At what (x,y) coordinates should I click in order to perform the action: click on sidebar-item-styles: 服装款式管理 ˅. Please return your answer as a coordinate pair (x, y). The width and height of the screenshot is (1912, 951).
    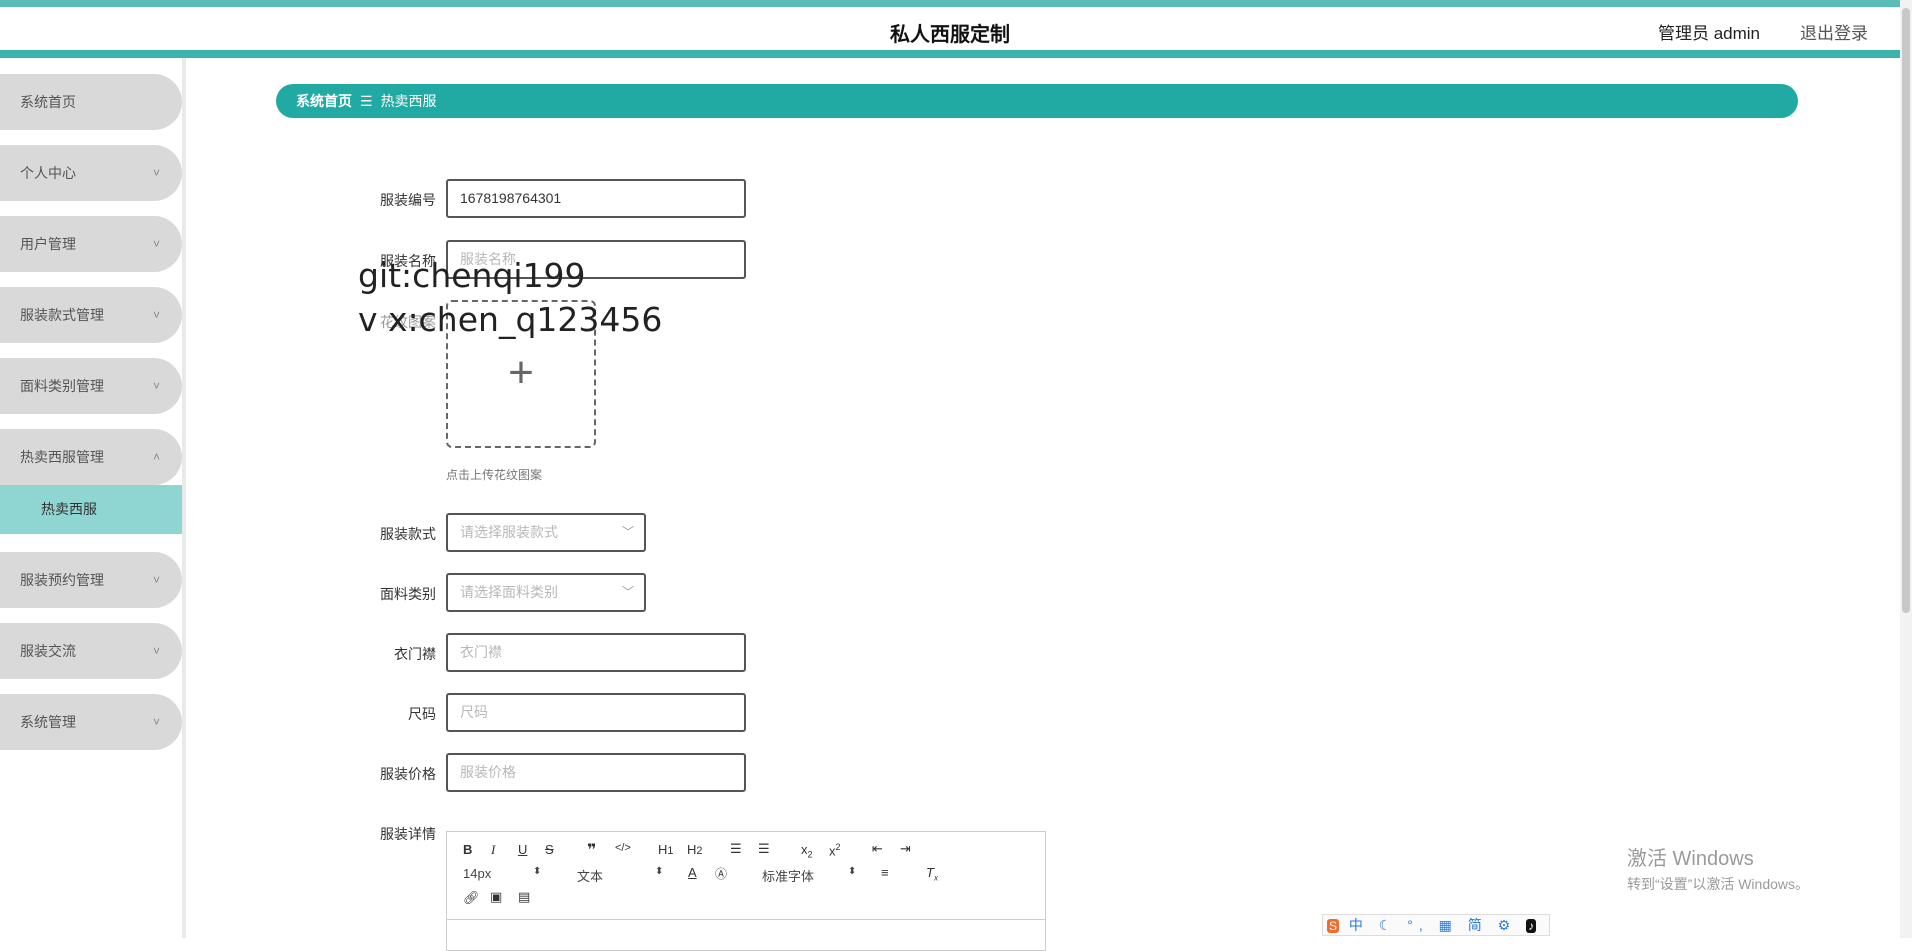
    Looking at the image, I should click on (91, 315).